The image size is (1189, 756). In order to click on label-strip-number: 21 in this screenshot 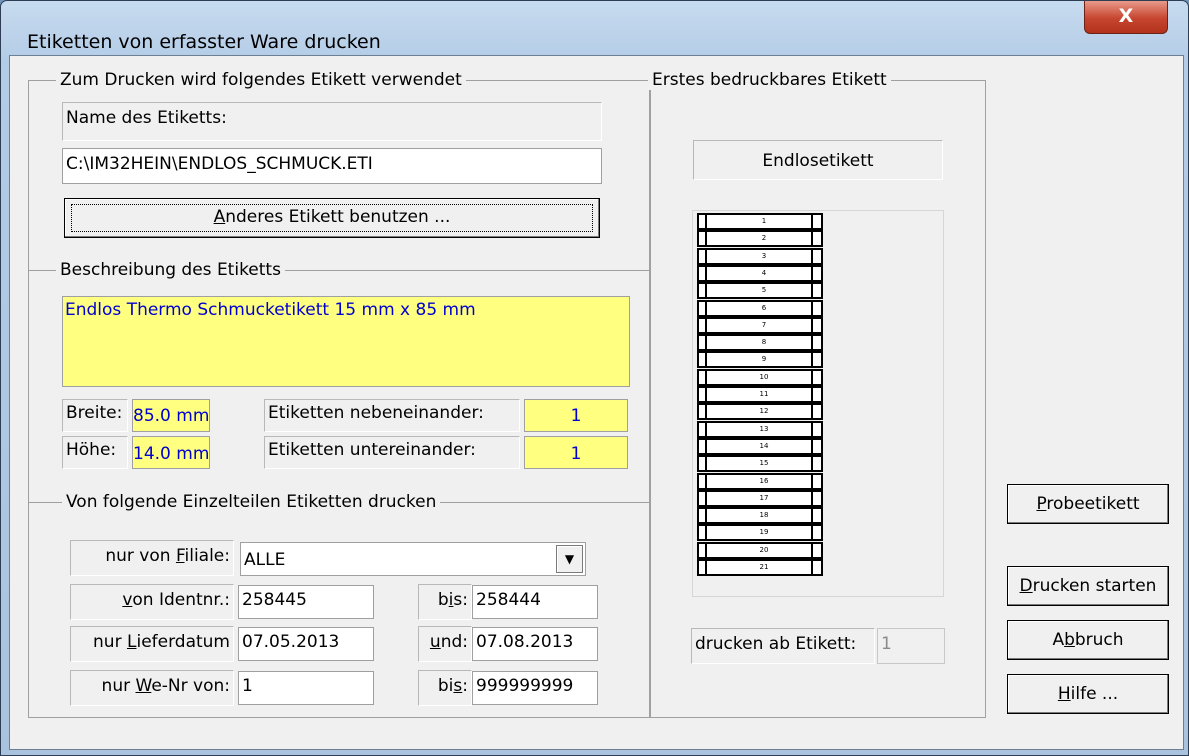, I will do `click(764, 567)`.